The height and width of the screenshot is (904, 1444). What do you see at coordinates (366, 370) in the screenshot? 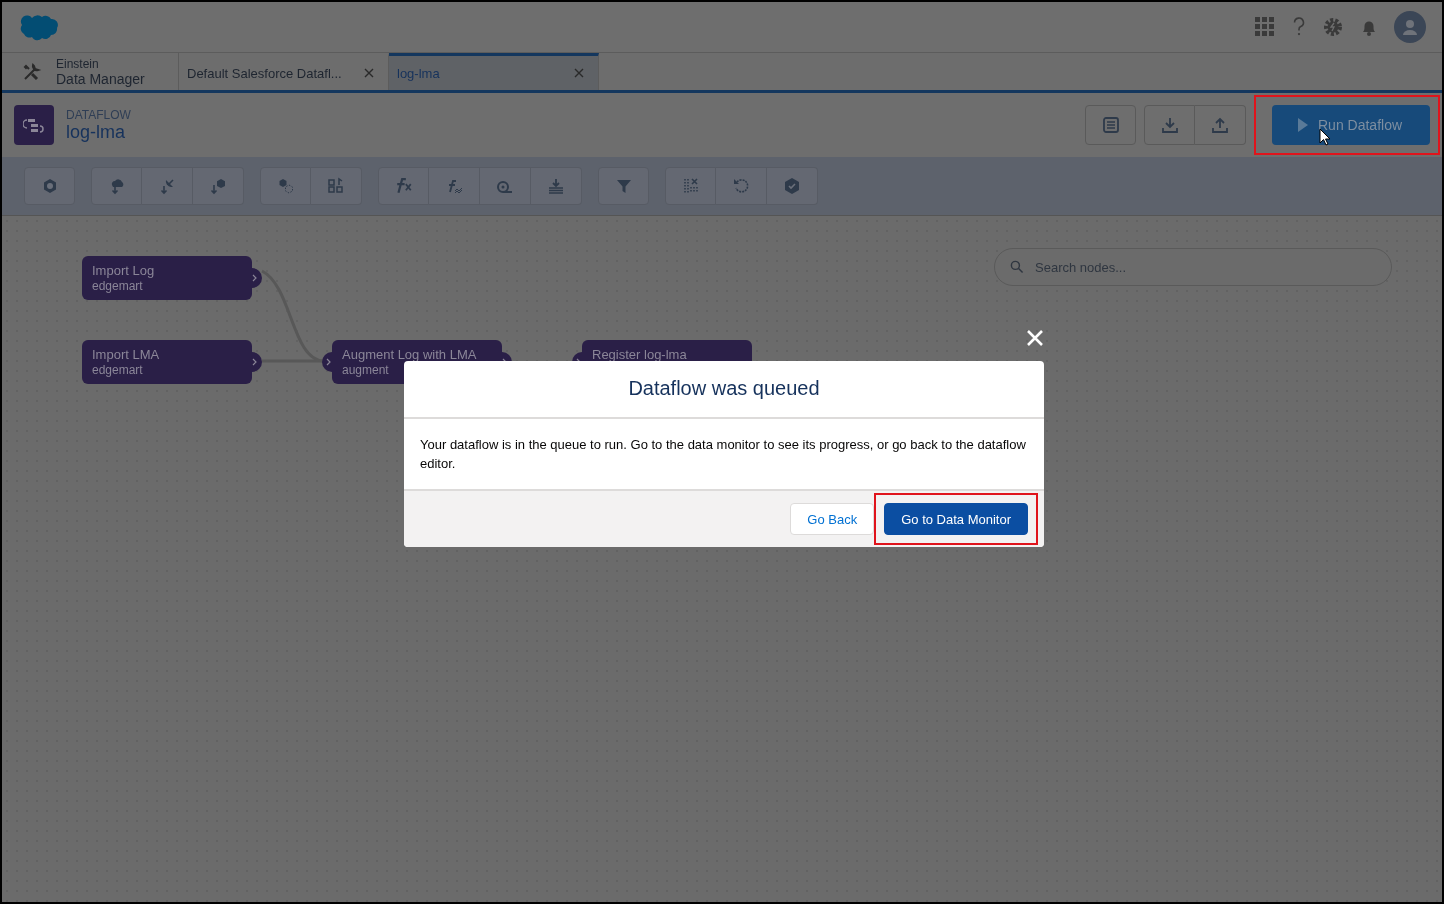
I see `node-type: augment` at bounding box center [366, 370].